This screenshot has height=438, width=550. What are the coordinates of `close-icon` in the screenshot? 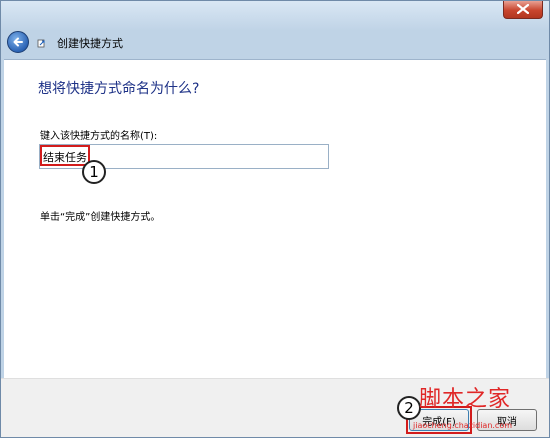 It's located at (523, 9).